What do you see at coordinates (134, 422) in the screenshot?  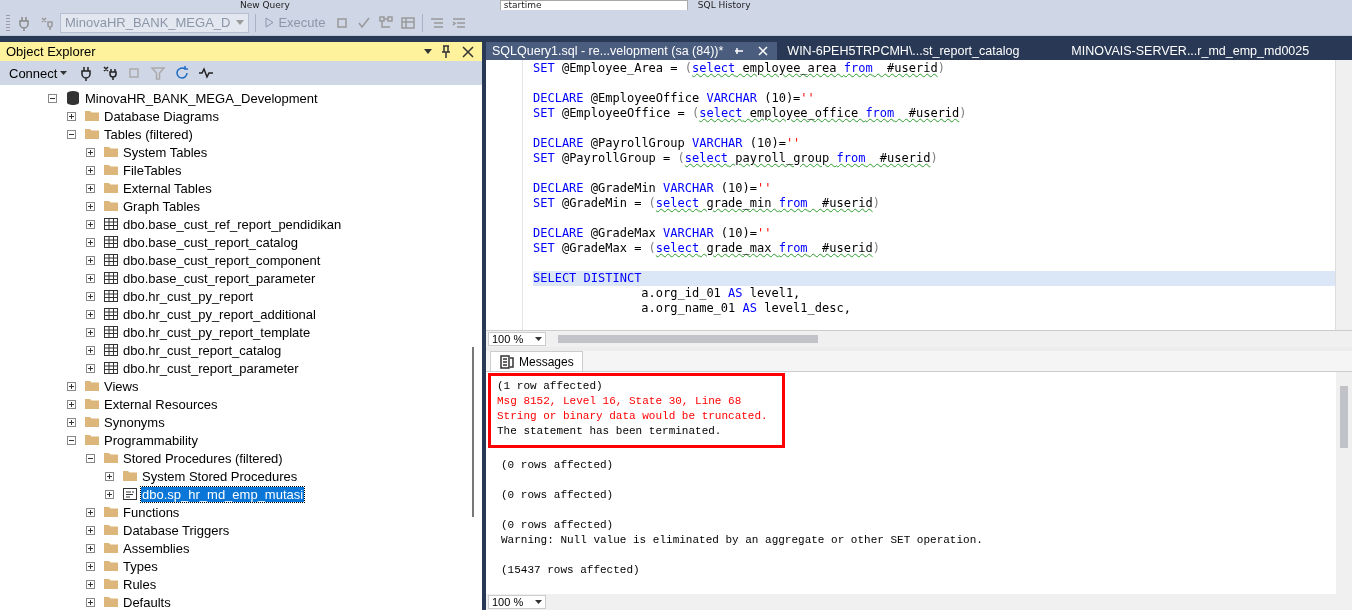 I see `tree-item: Synonyms` at bounding box center [134, 422].